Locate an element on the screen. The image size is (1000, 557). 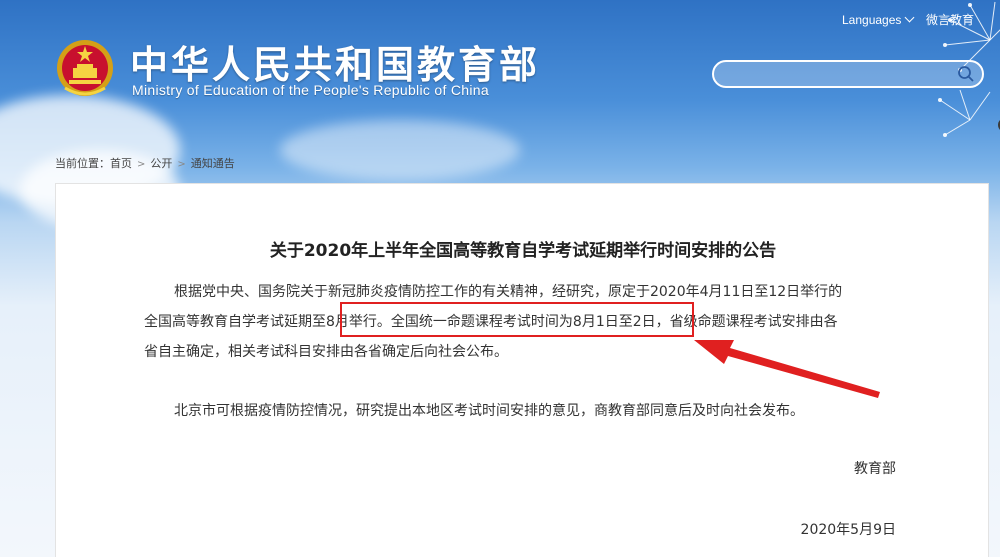
search-input is located at coordinates (848, 74).